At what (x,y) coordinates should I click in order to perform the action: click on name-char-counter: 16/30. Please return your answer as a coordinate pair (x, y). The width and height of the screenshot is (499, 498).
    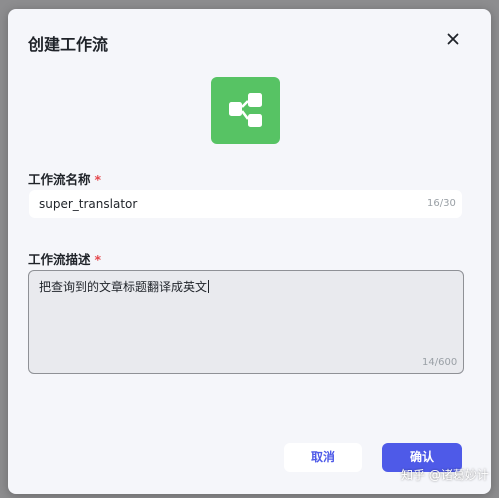
    Looking at the image, I should click on (441, 203).